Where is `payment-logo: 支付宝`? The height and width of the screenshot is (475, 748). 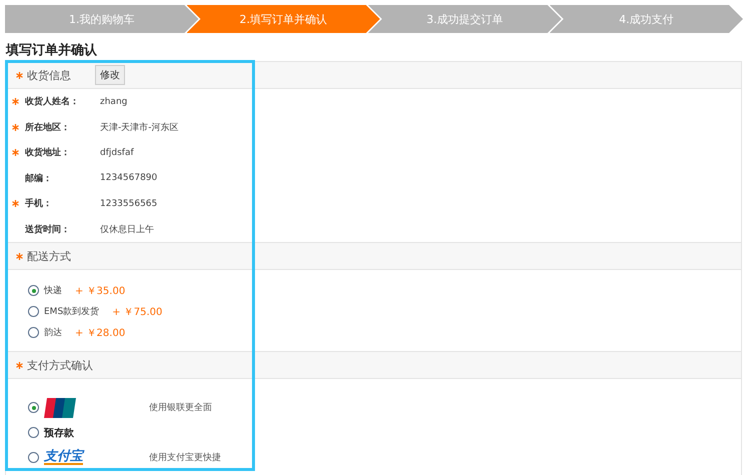
payment-logo: 支付宝 is located at coordinates (63, 457).